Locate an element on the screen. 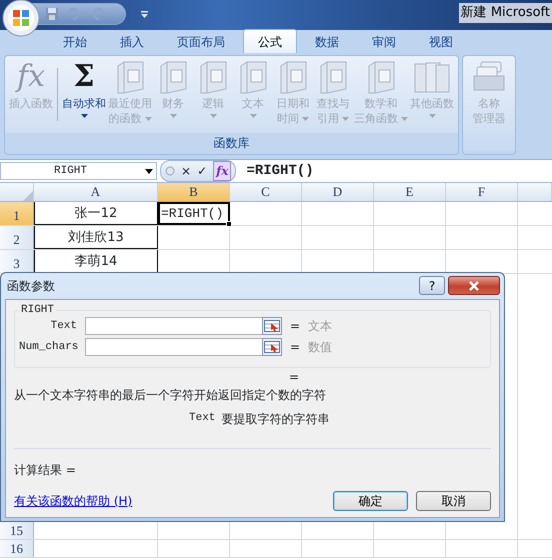 This screenshot has height=560, width=552. circle-icon is located at coordinates (170, 171).